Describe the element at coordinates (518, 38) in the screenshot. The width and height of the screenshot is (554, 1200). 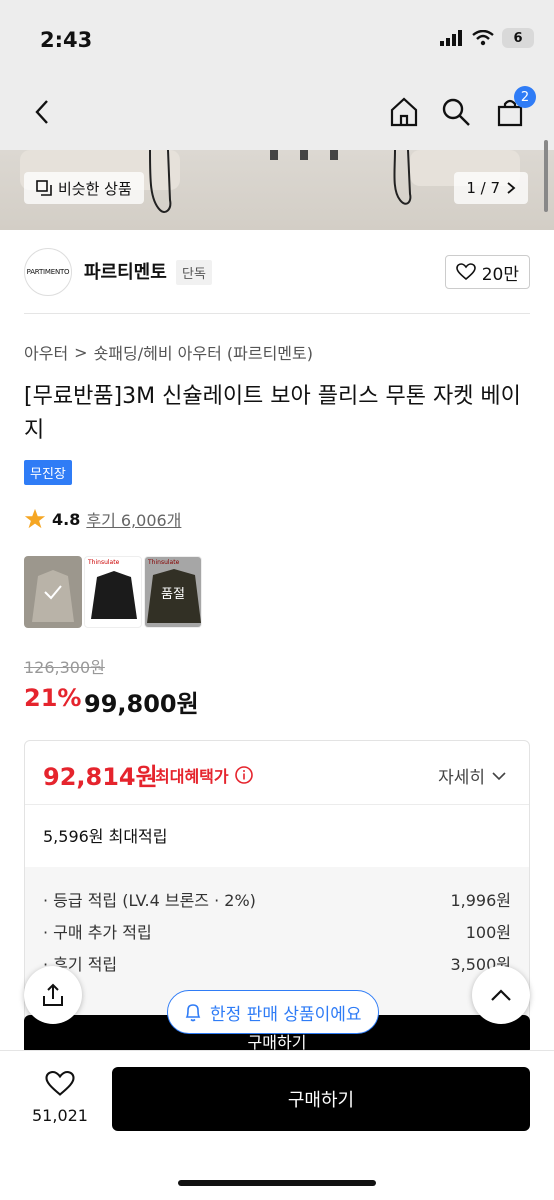
I see `battery-icon: 6` at that location.